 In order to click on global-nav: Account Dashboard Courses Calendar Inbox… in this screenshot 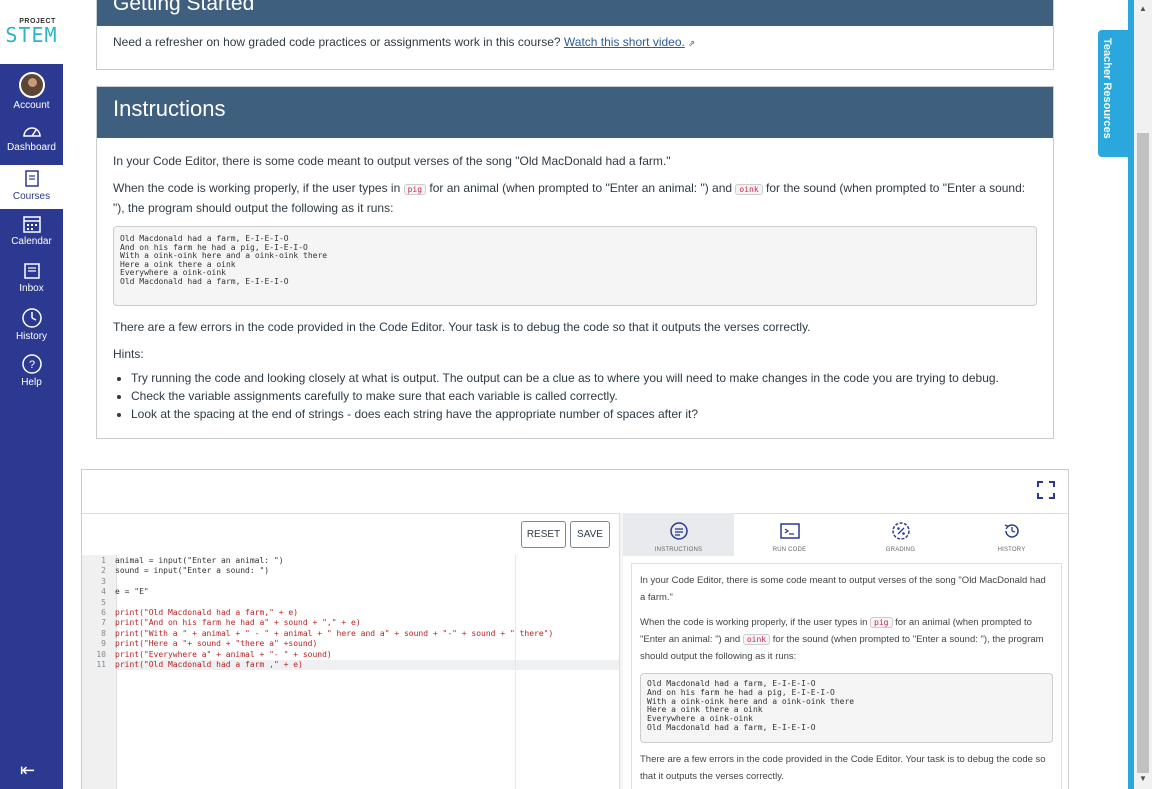, I will do `click(31, 426)`.